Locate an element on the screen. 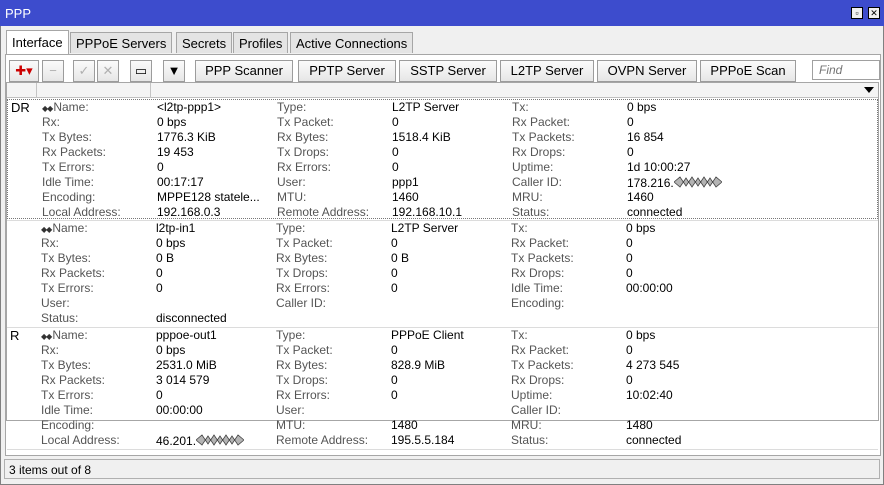 Image resolution: width=884 pixels, height=485 pixels. pppoe-scan-button: PPPoE Scan is located at coordinates (748, 71).